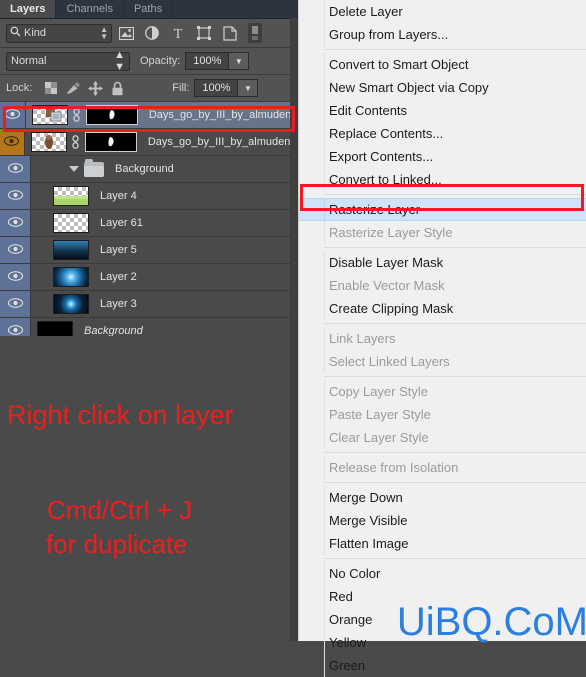  What do you see at coordinates (73, 88) in the screenshot?
I see `lock-image-pixels-icon` at bounding box center [73, 88].